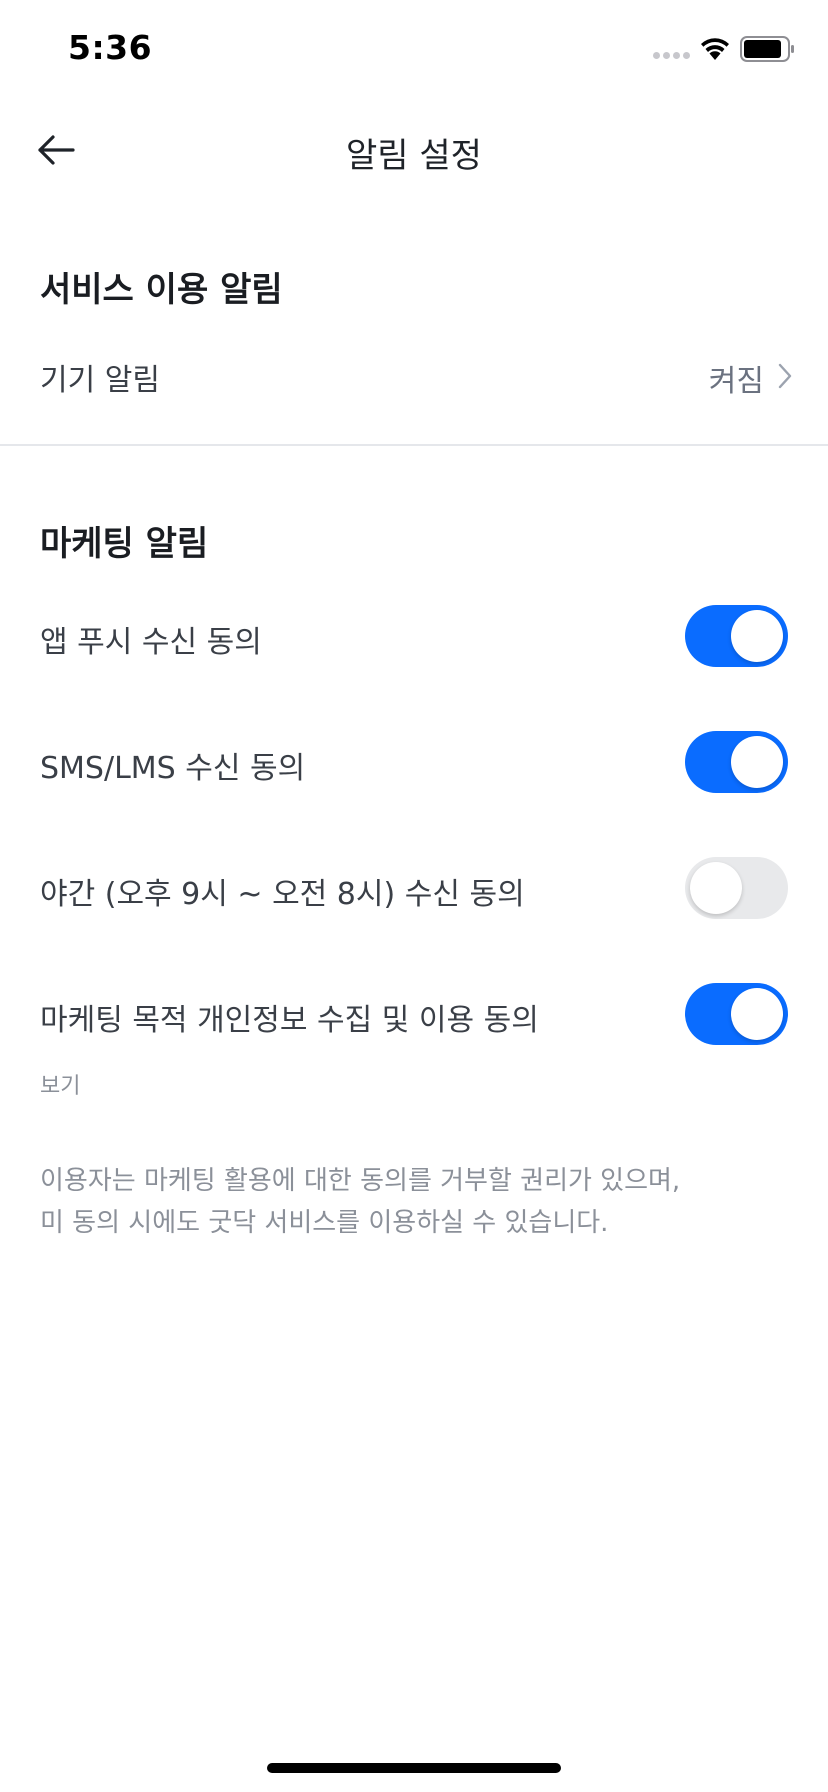  I want to click on device-notification-button: 켜짐, so click(750, 378).